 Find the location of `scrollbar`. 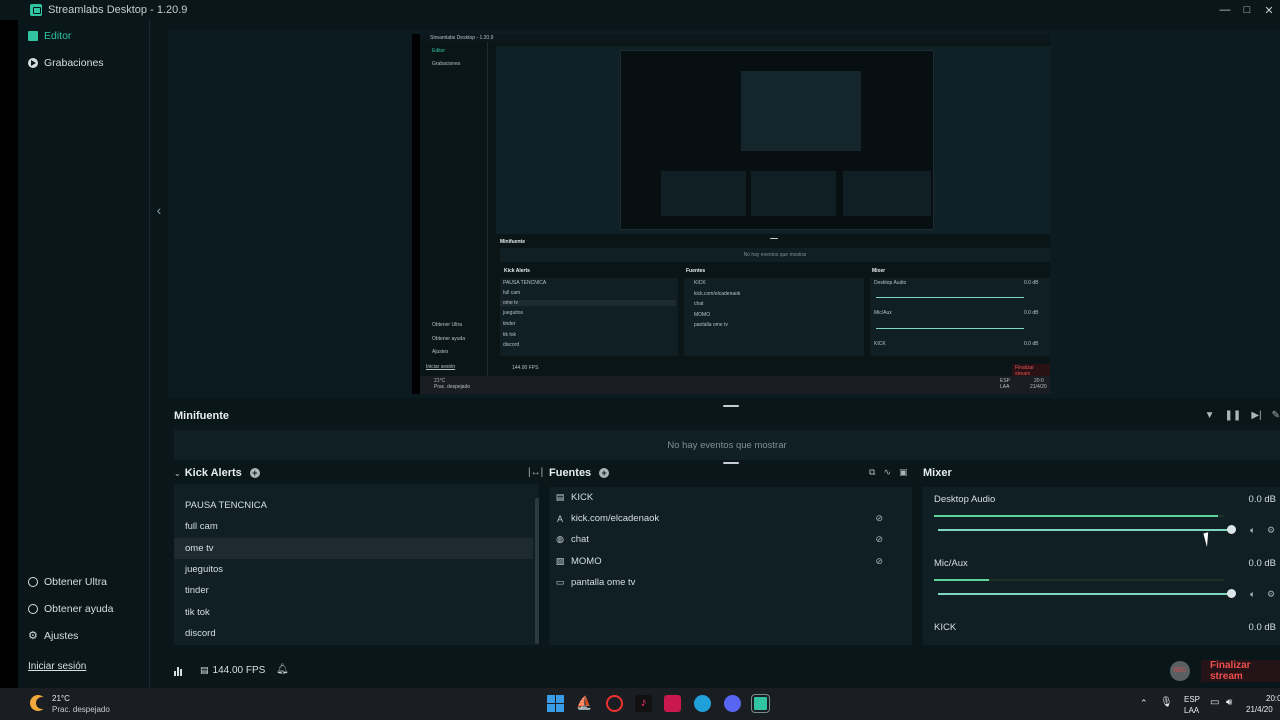

scrollbar is located at coordinates (537, 571).